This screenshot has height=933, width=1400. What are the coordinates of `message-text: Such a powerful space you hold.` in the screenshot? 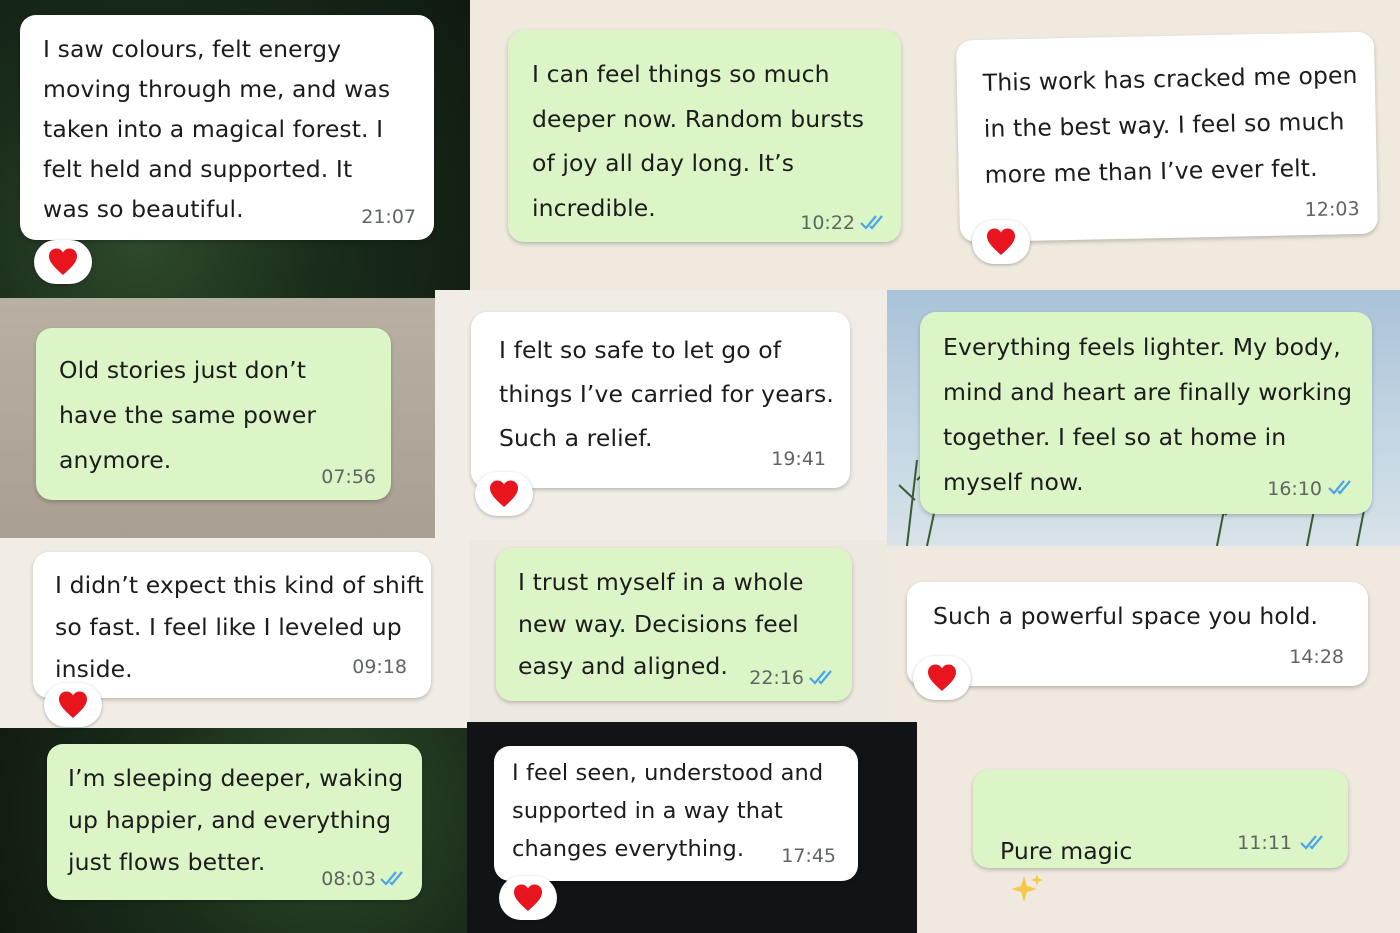 It's located at (1126, 616).